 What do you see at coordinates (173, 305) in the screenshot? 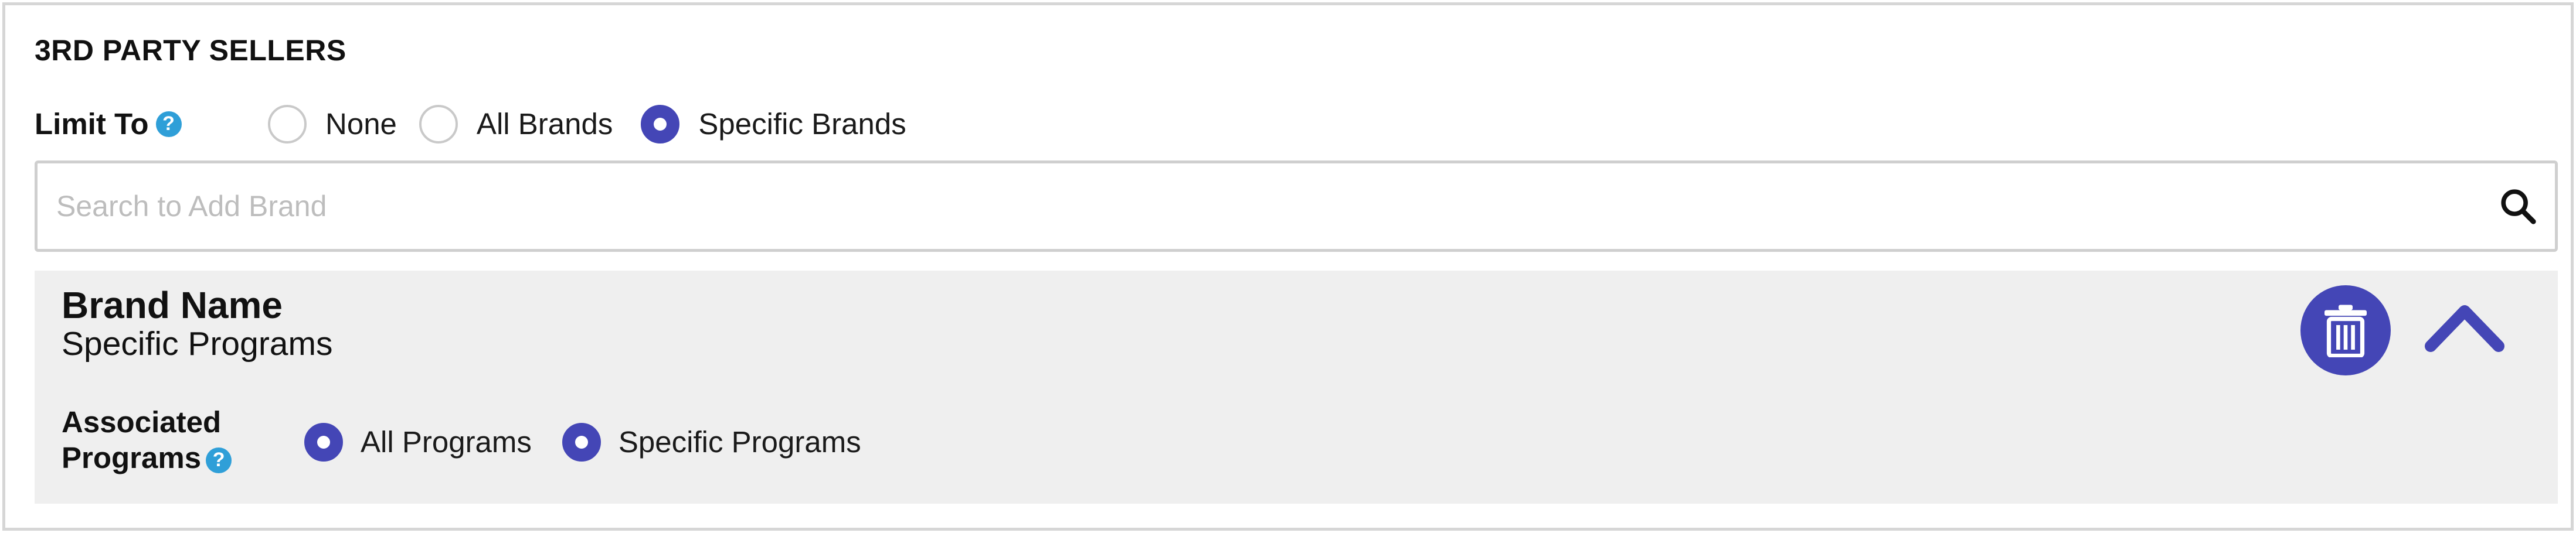
I see `brand-name: Brand Name` at bounding box center [173, 305].